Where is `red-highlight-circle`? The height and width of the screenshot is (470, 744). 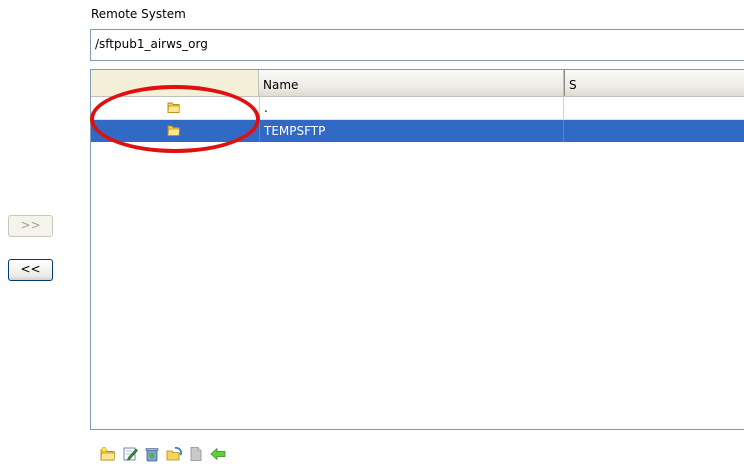 red-highlight-circle is located at coordinates (175, 119).